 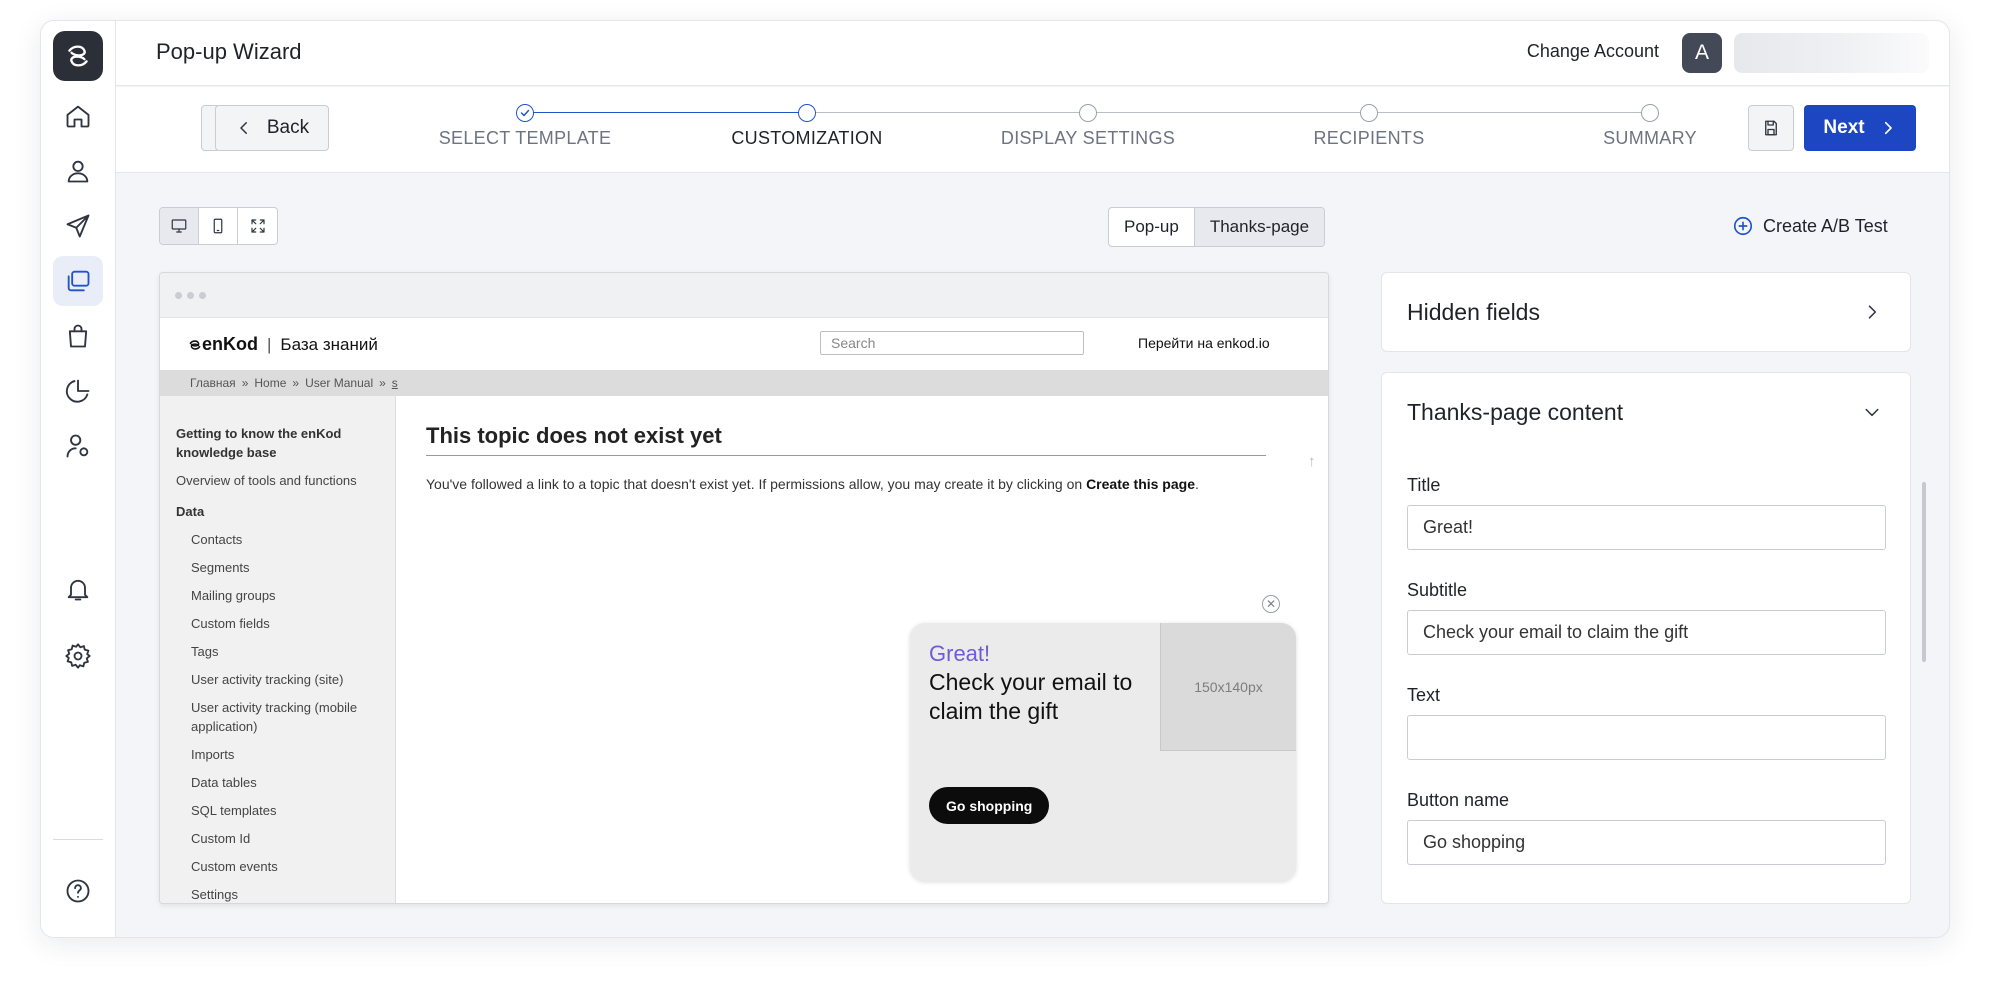 I want to click on step-label: CUSTOMIZATION, so click(x=807, y=138).